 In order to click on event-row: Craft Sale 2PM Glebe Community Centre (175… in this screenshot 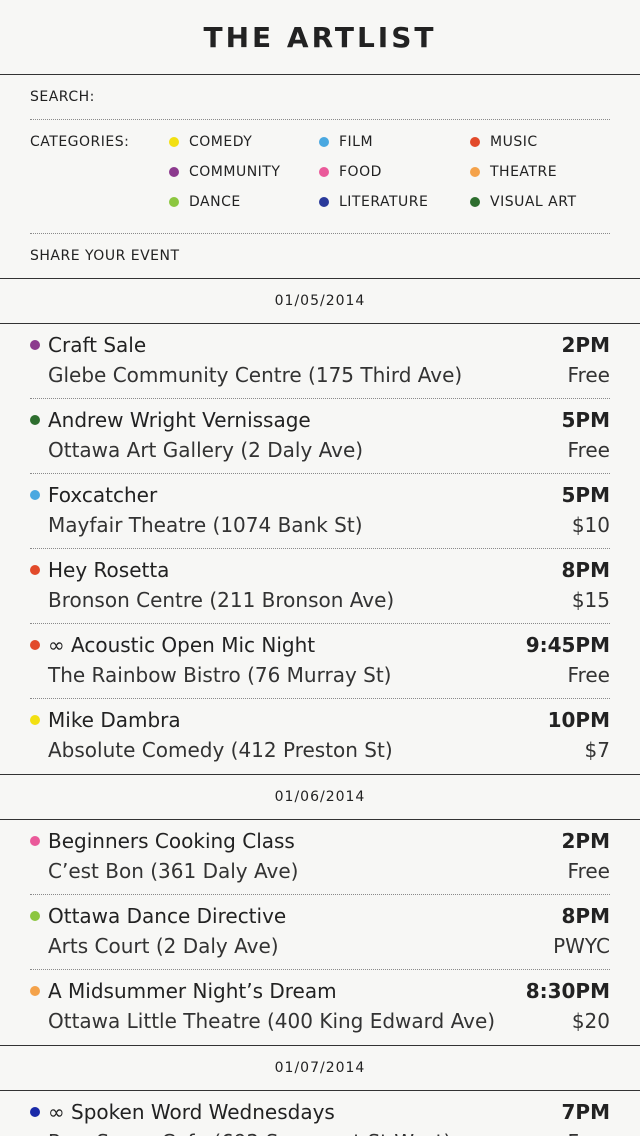, I will do `click(320, 361)`.